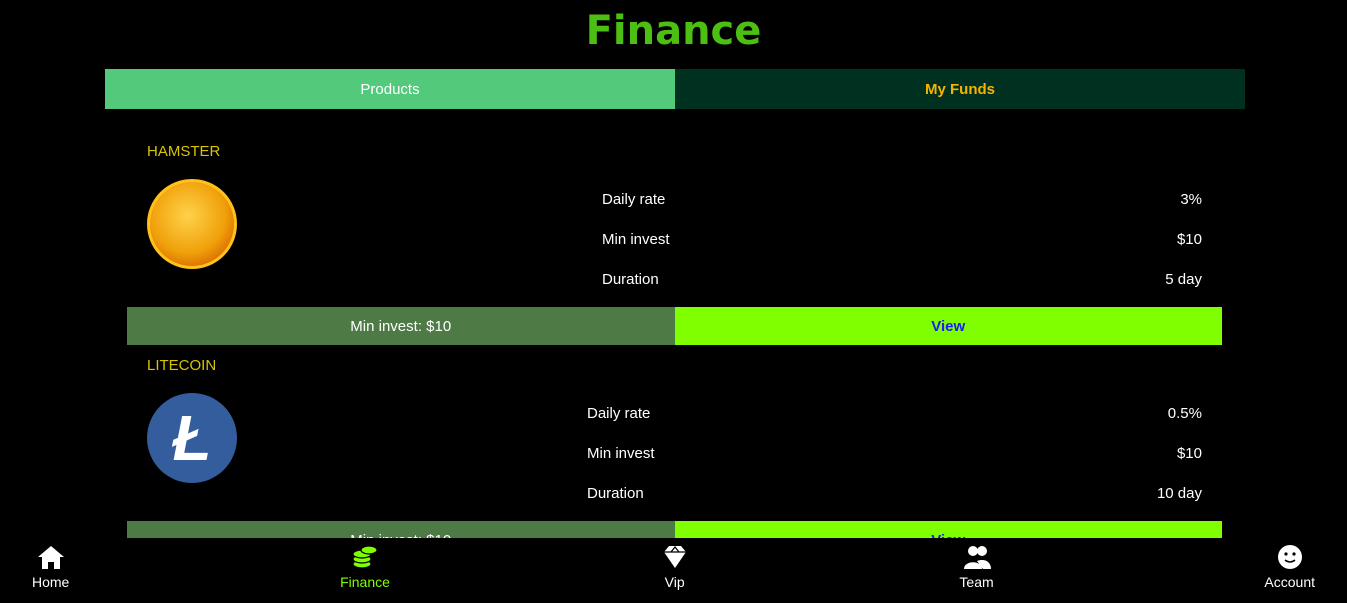 This screenshot has height=603, width=1347. Describe the element at coordinates (192, 224) in the screenshot. I see `hamster-coin-icon` at that location.